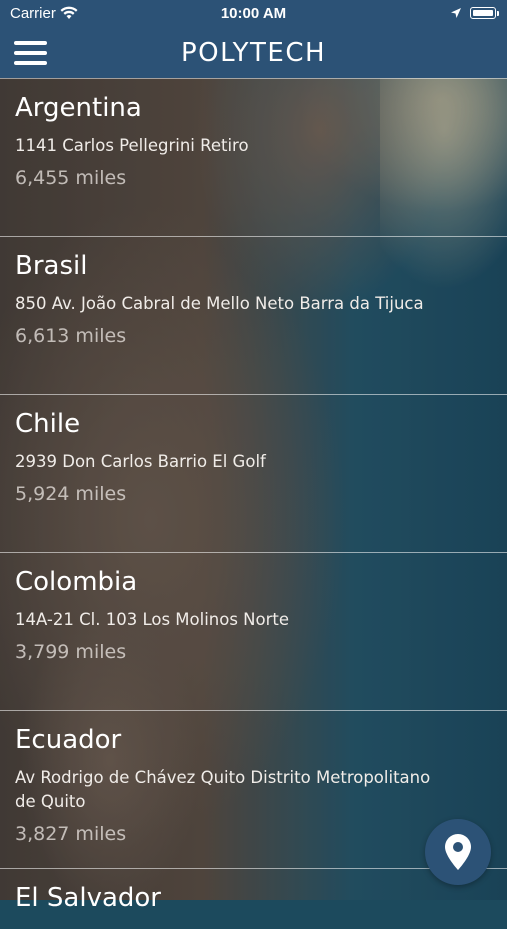 The image size is (507, 929). Describe the element at coordinates (88, 898) in the screenshot. I see `country-name: El Salvador` at that location.